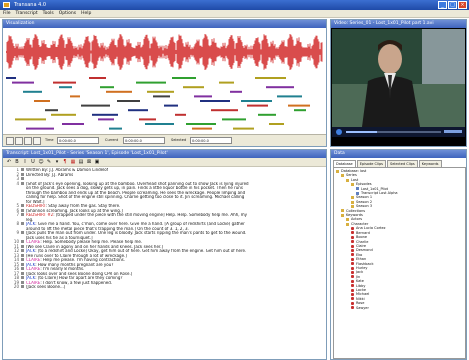 The width and height of the screenshot is (469, 360). I want to click on line-body: Directed By: J.J. Abrams, so click(50, 174).